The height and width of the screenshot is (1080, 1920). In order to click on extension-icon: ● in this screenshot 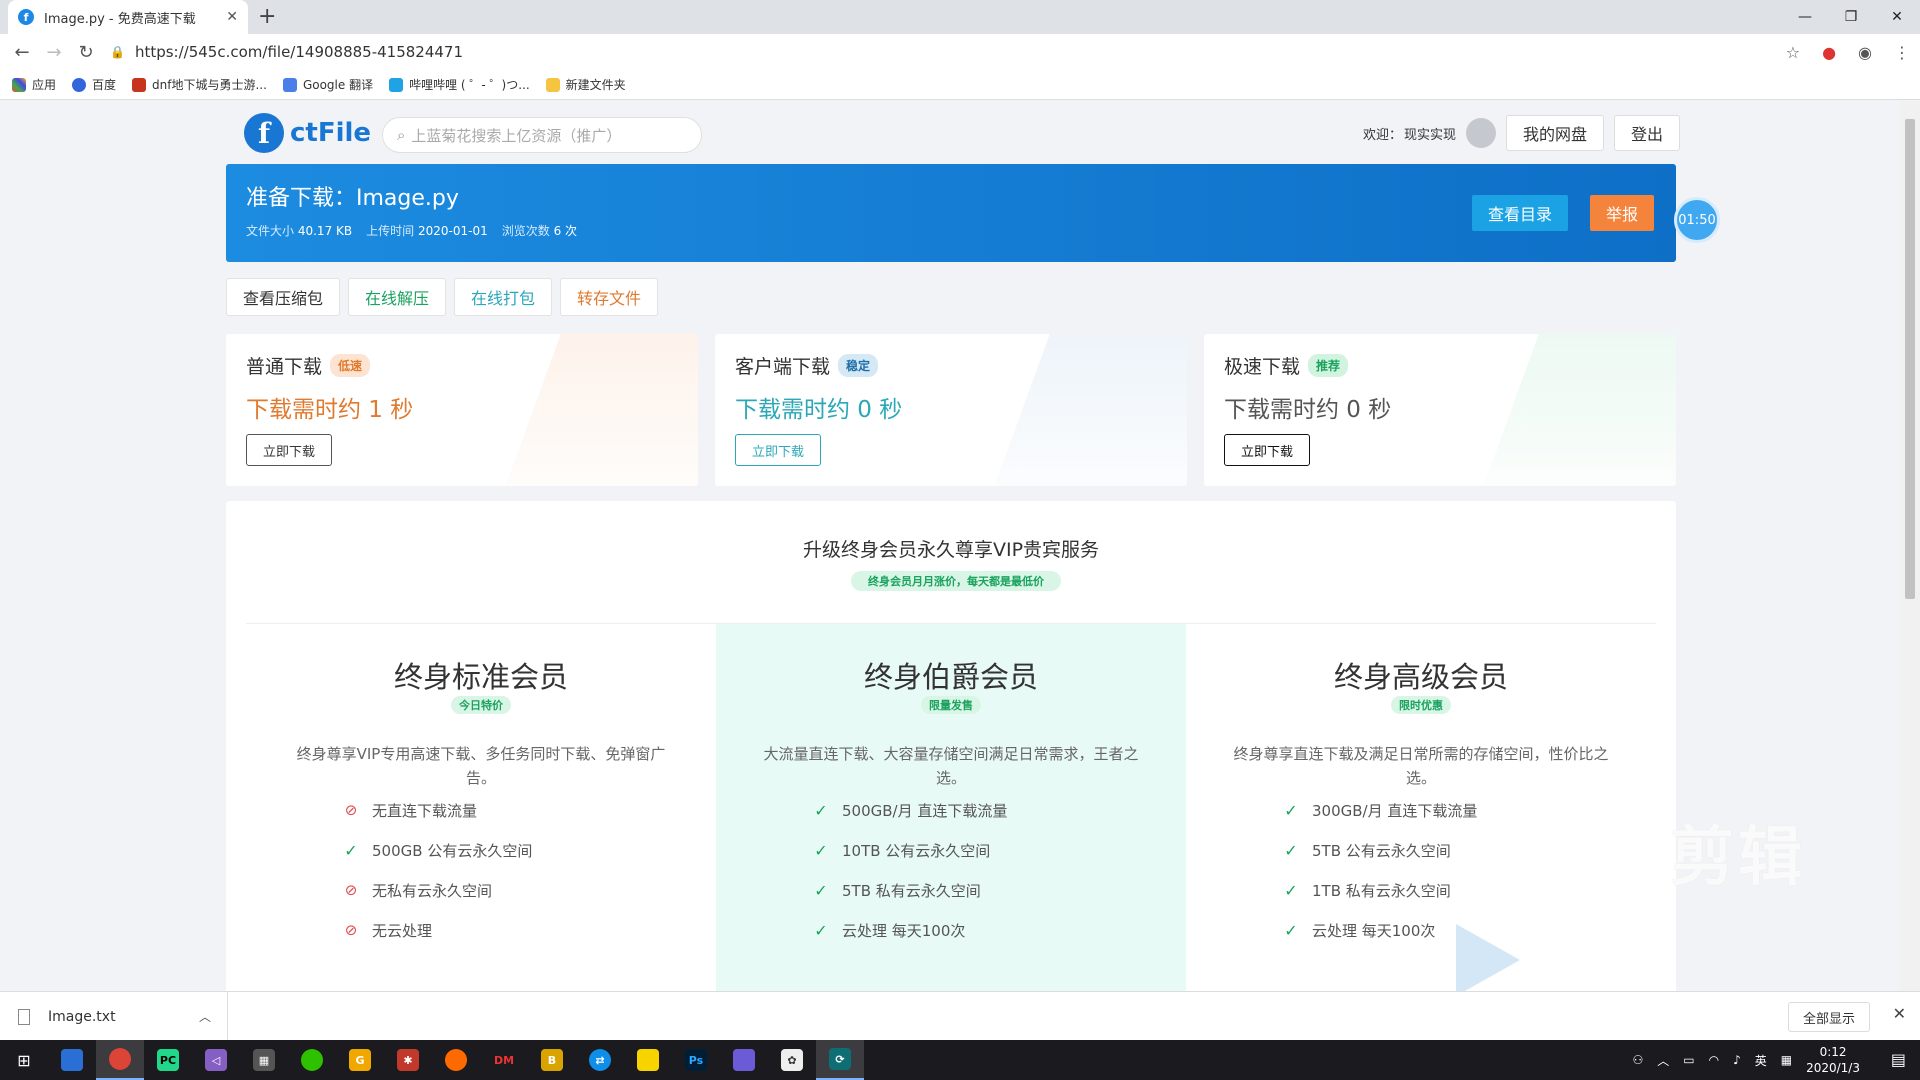, I will do `click(1829, 52)`.